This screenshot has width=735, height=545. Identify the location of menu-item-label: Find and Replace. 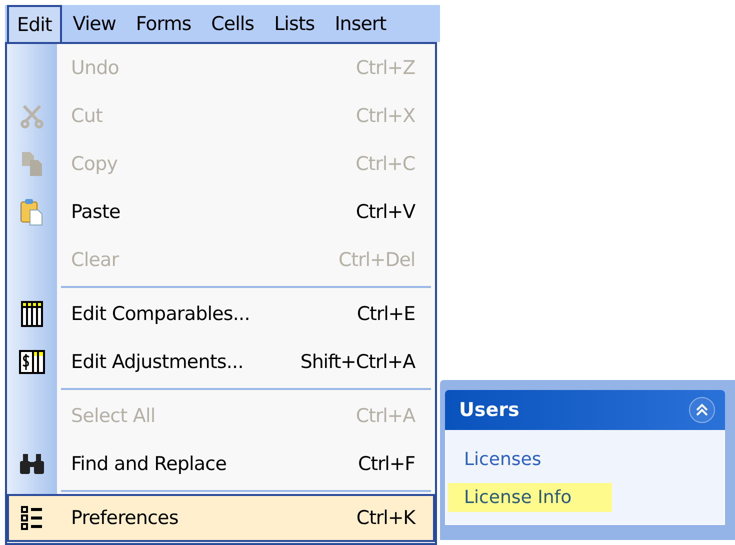
(149, 464).